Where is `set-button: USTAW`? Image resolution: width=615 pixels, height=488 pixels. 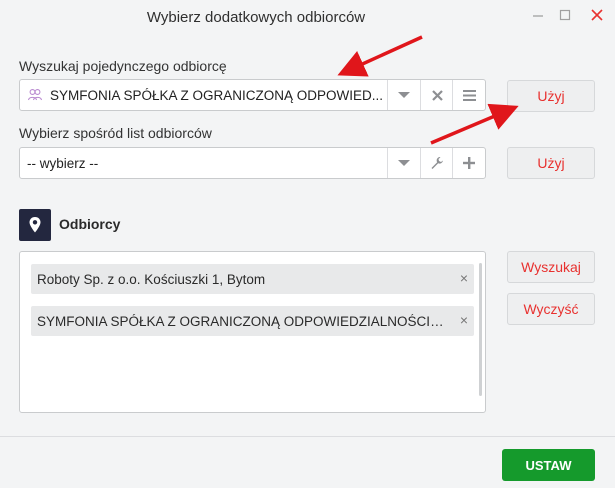 set-button: USTAW is located at coordinates (548, 465).